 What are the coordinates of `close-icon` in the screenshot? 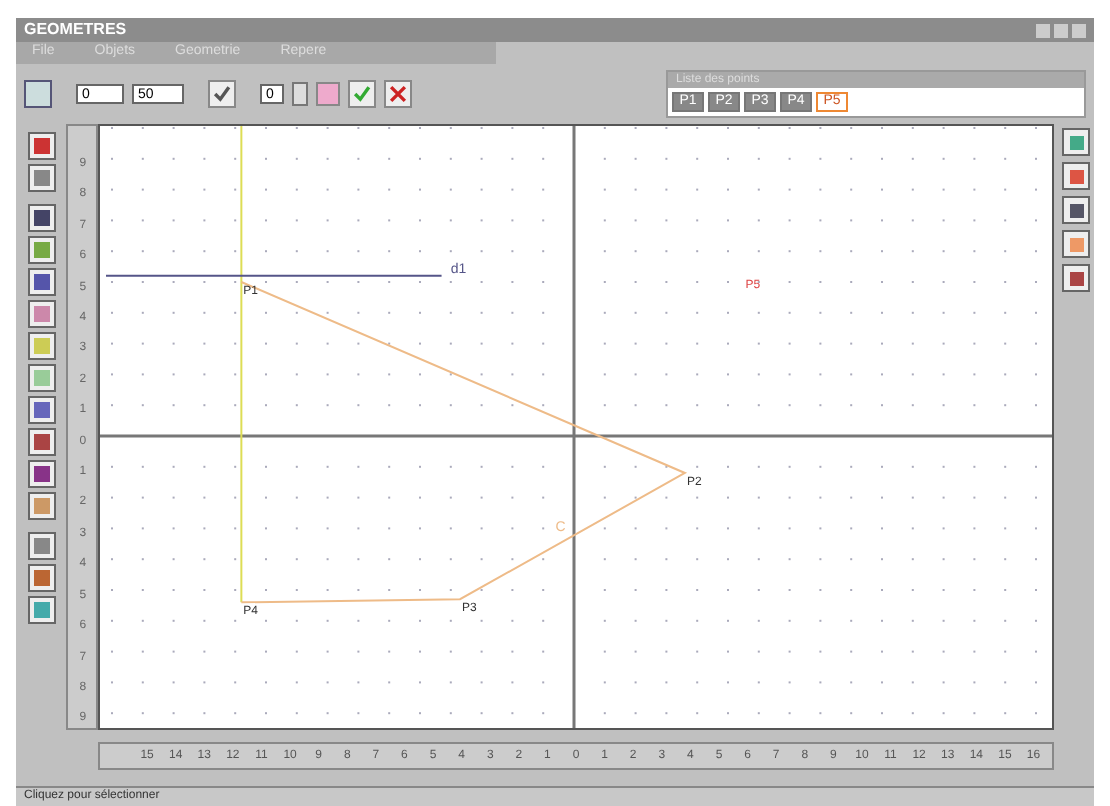 It's located at (398, 94).